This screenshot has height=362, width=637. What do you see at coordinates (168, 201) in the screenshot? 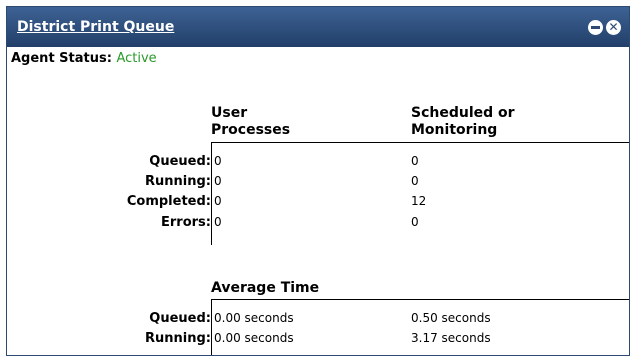
I see `row-label-completed: Completed:` at bounding box center [168, 201].